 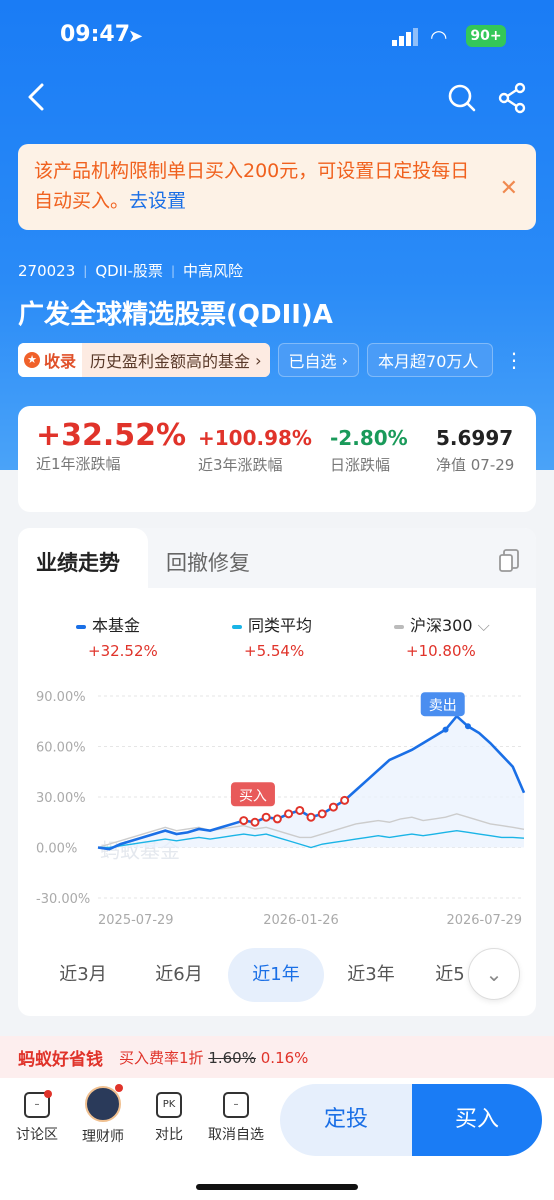 I want to click on star-icon: ★, so click(x=32, y=360).